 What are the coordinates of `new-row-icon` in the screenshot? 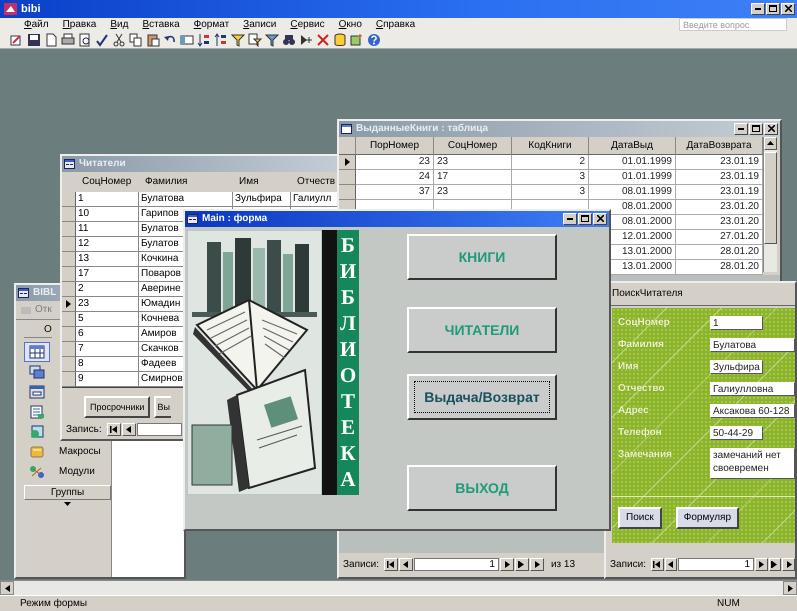 It's located at (306, 39).